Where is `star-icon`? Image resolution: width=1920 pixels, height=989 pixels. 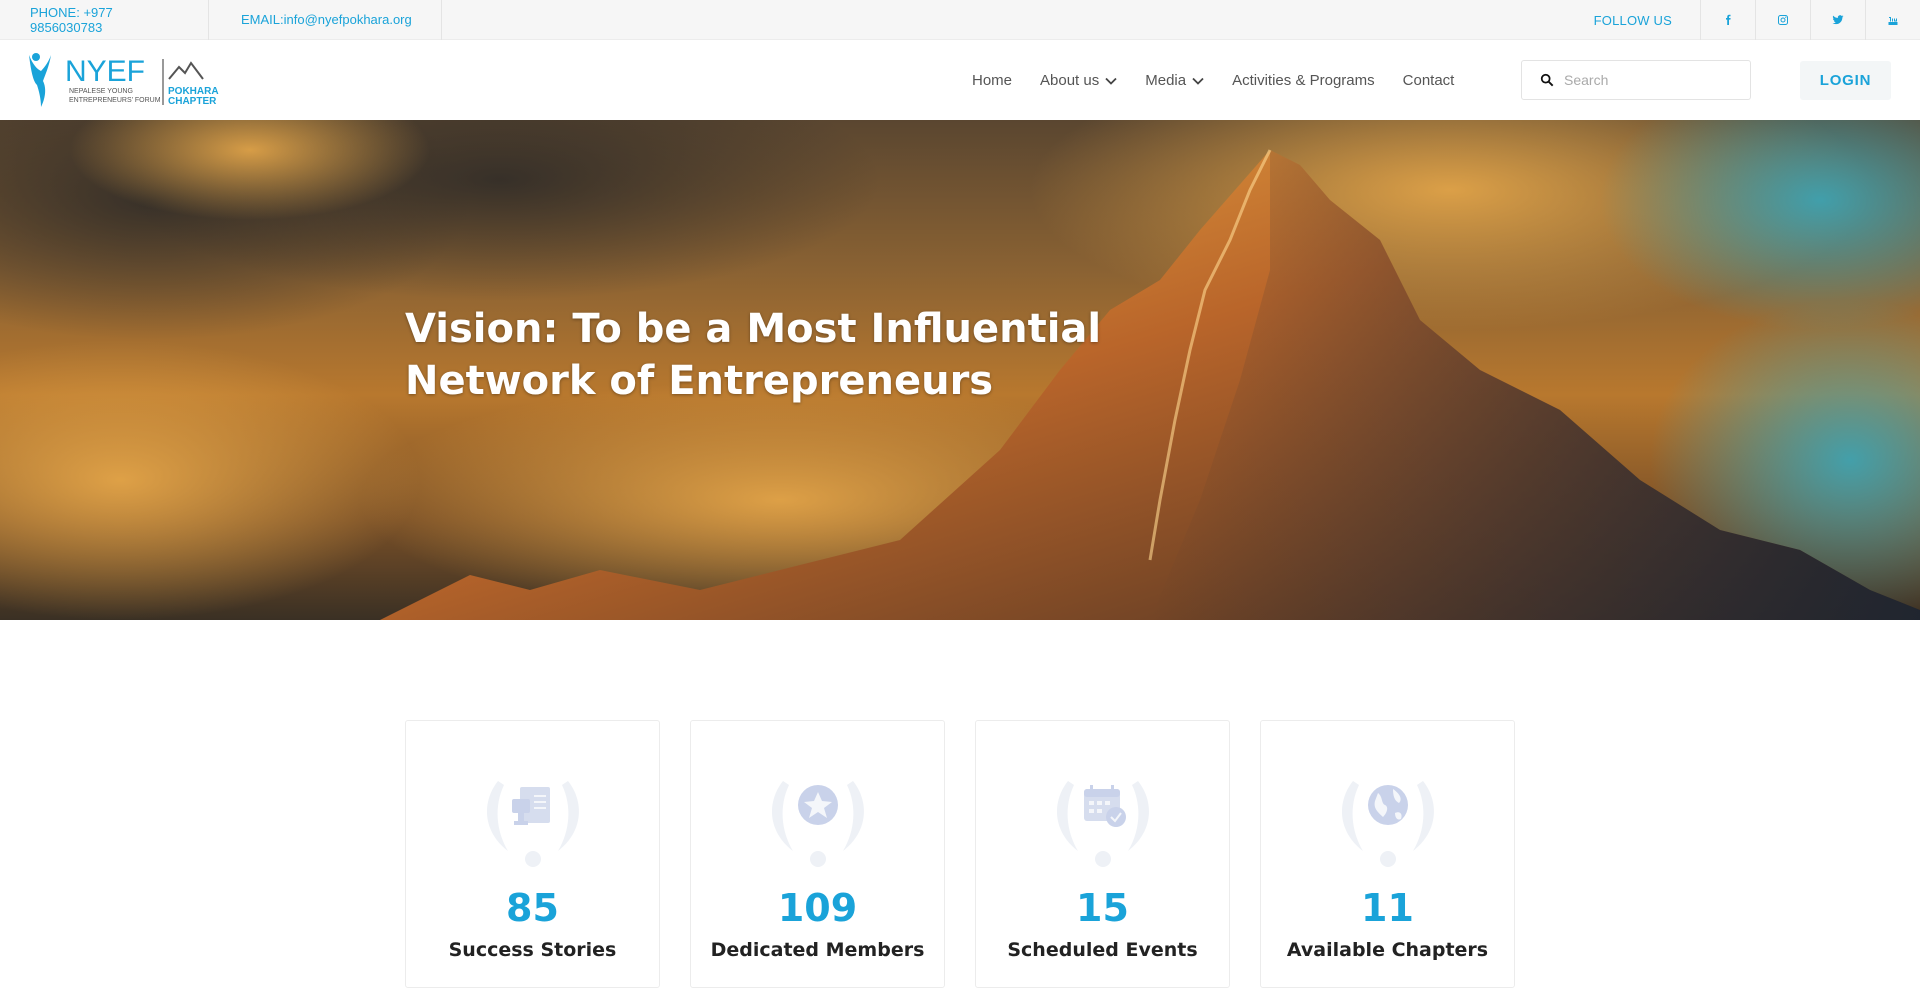
star-icon is located at coordinates (818, 805).